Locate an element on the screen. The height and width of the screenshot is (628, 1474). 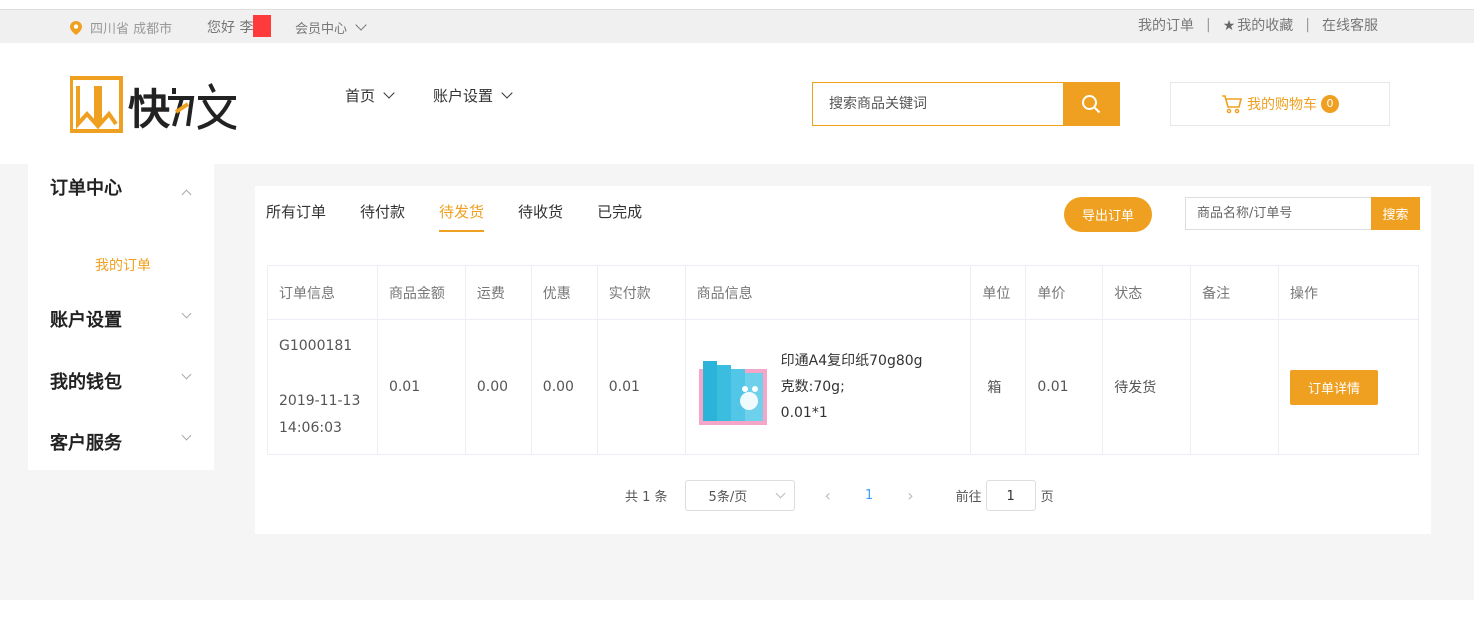
status-cell: 待发货 is located at coordinates (1147, 387).